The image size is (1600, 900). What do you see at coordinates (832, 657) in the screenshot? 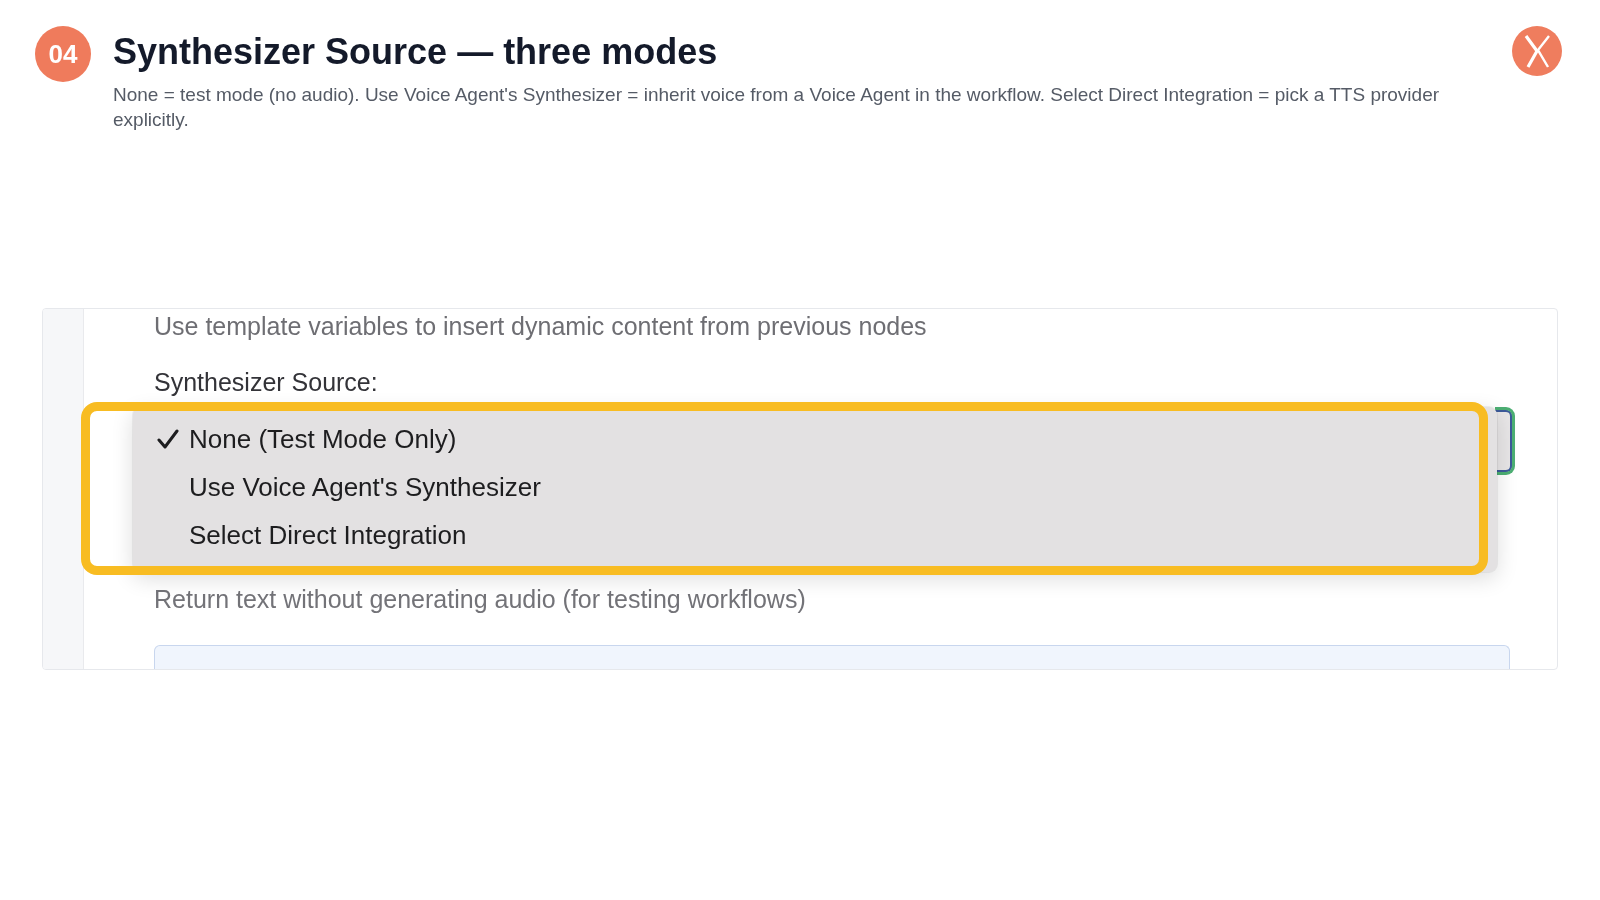
I see `input-field` at bounding box center [832, 657].